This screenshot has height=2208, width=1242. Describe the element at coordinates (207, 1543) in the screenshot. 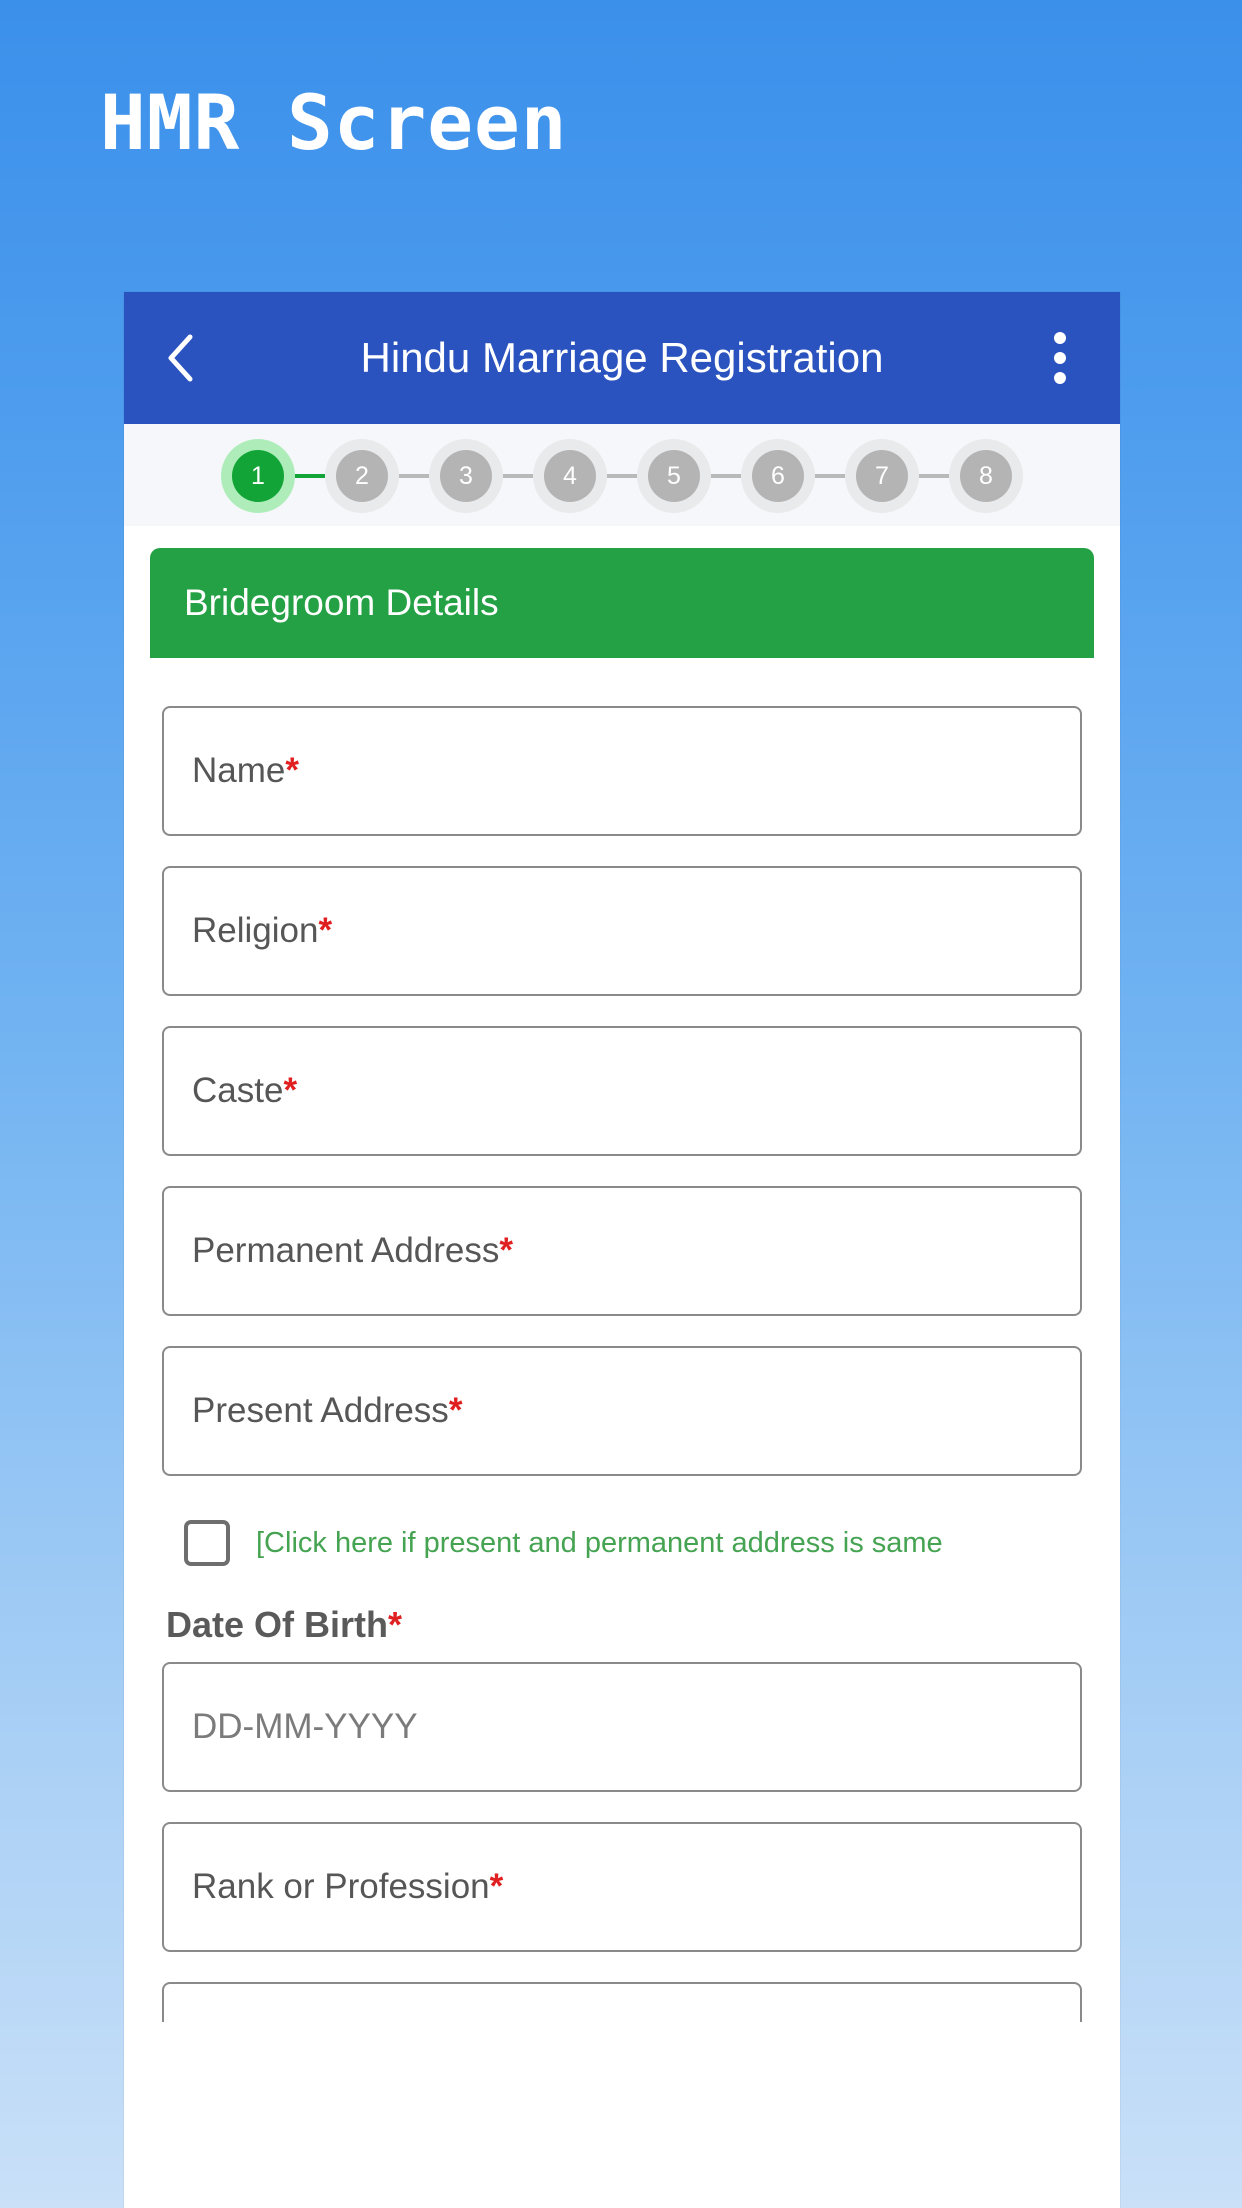

I see `same-address-checkbox` at that location.